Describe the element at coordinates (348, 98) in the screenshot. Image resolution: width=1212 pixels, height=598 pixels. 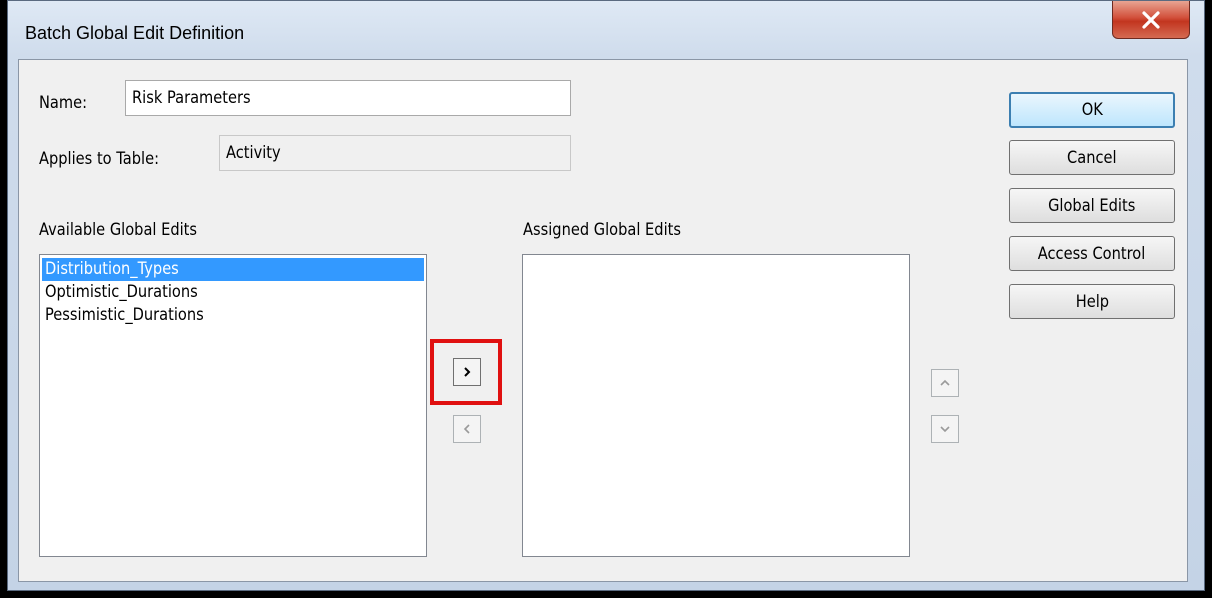
I see `name-field: Risk Parameters` at that location.